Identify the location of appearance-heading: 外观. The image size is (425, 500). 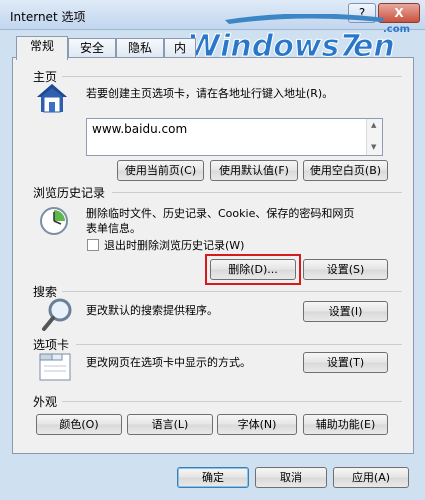
(45, 402).